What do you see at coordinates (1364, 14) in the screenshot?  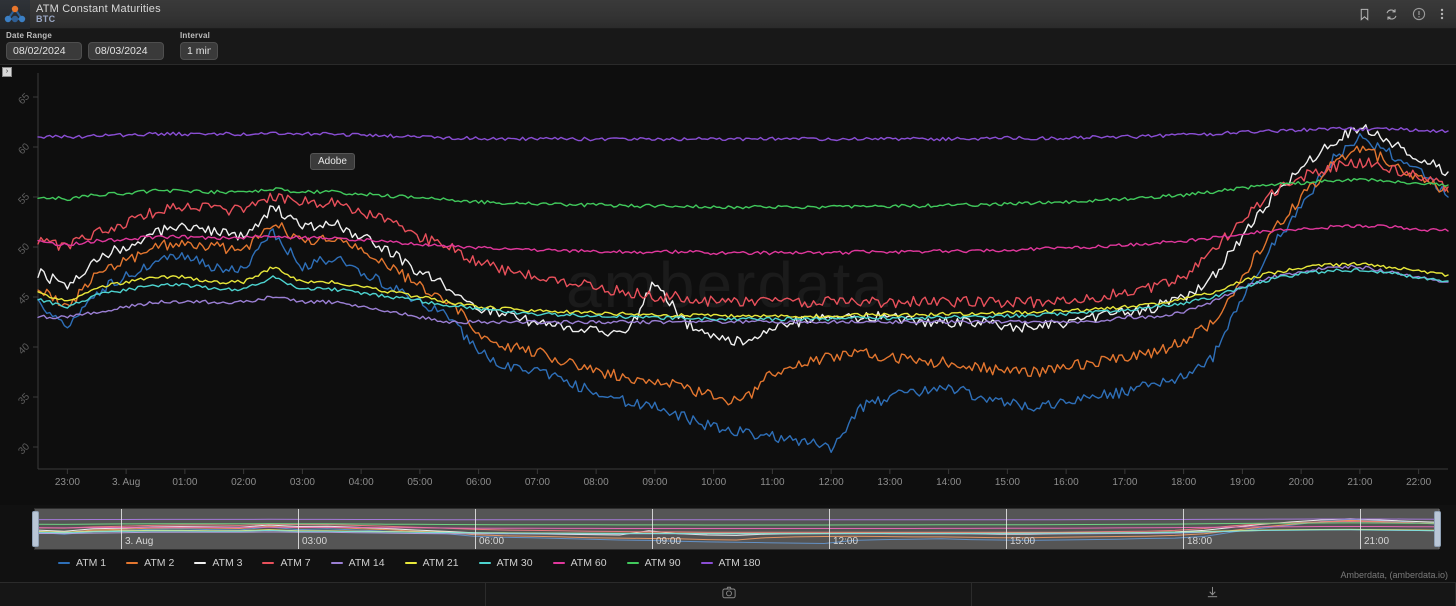 I see `bookmark-icon` at bounding box center [1364, 14].